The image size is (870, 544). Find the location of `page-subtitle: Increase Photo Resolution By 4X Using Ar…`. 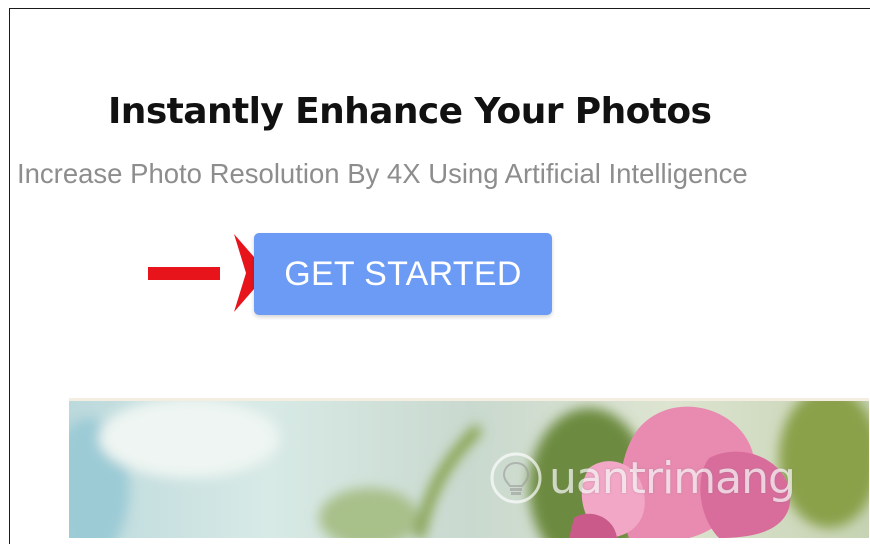

page-subtitle: Increase Photo Resolution By 4X Using Ar… is located at coordinates (382, 173).